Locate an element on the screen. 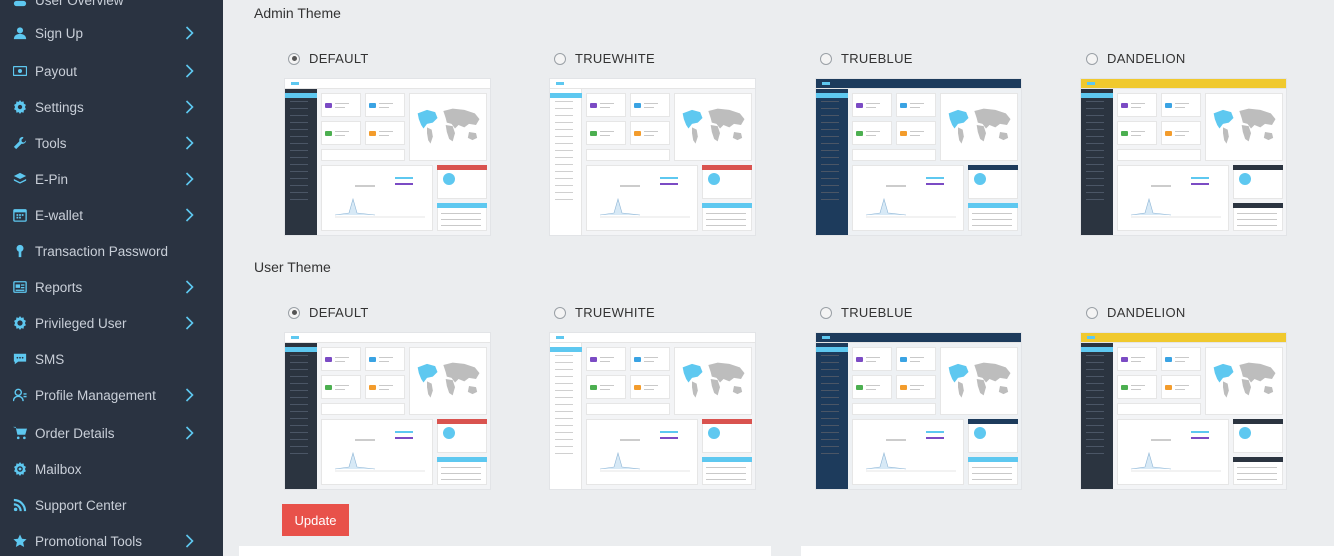 This screenshot has height=556, width=1334. user-theme-truewhite-preview is located at coordinates (652, 411).